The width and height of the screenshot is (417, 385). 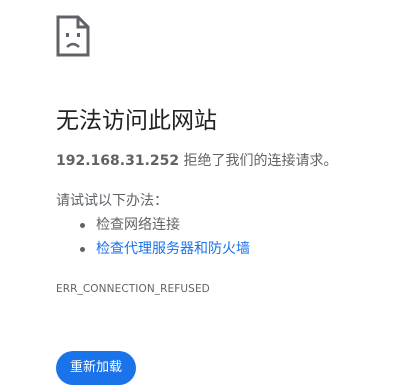 What do you see at coordinates (112, 201) in the screenshot?
I see `suggestions-intro: 请试试以下办法：` at bounding box center [112, 201].